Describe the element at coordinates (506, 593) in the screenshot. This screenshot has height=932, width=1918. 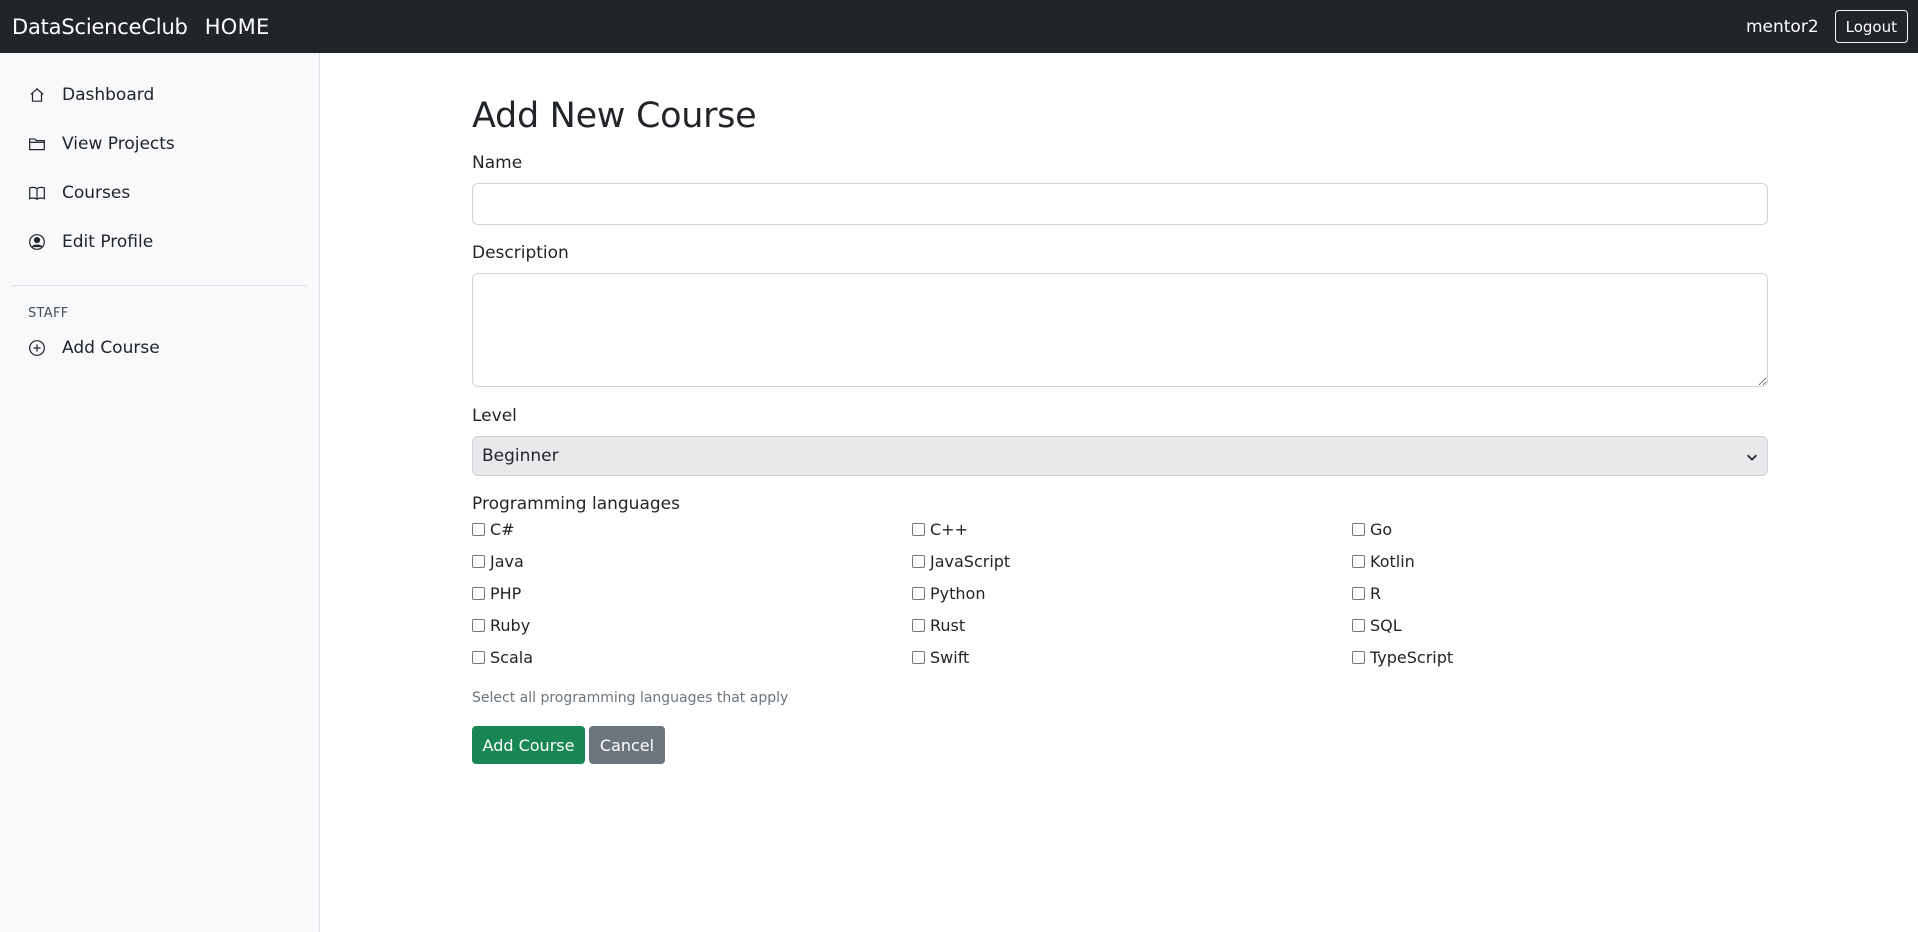
I see `checkbox-label: PHP` at that location.